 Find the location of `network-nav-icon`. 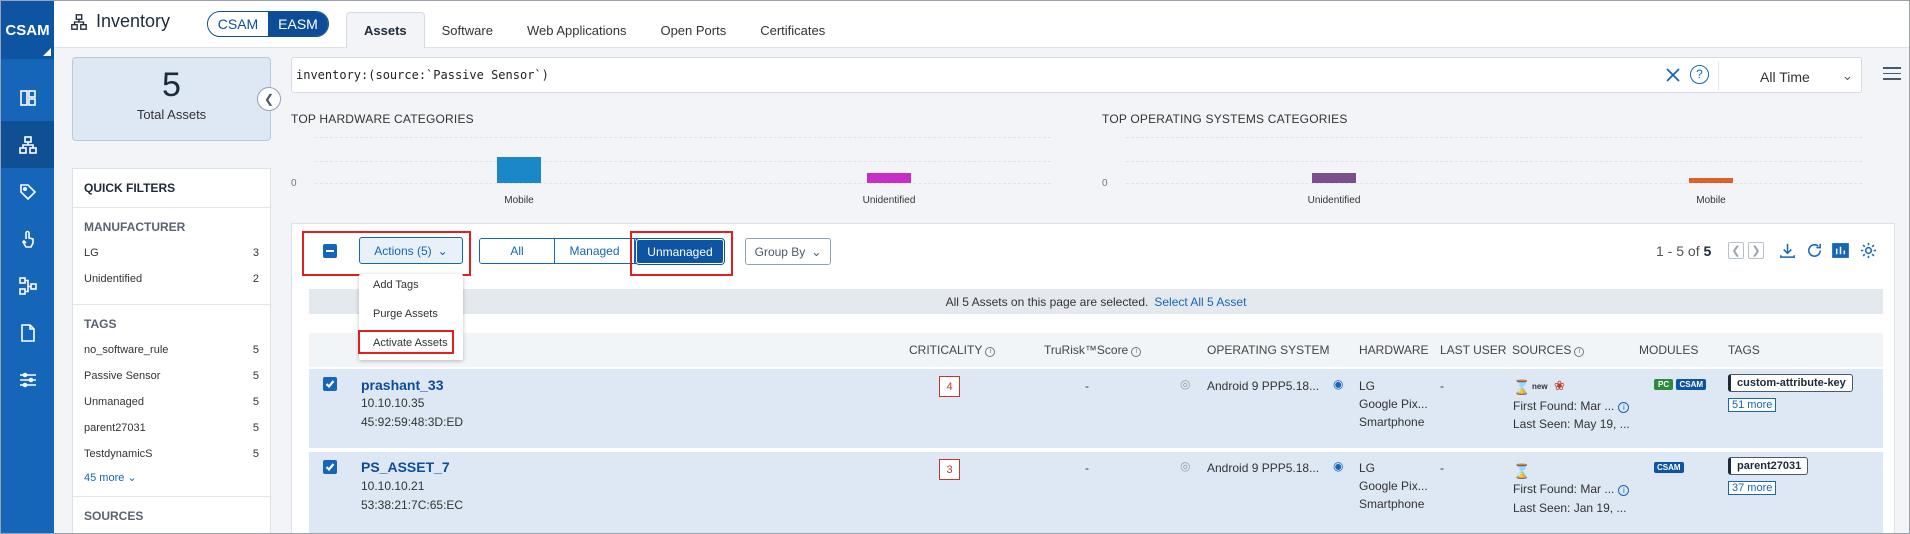

network-nav-icon is located at coordinates (27, 285).